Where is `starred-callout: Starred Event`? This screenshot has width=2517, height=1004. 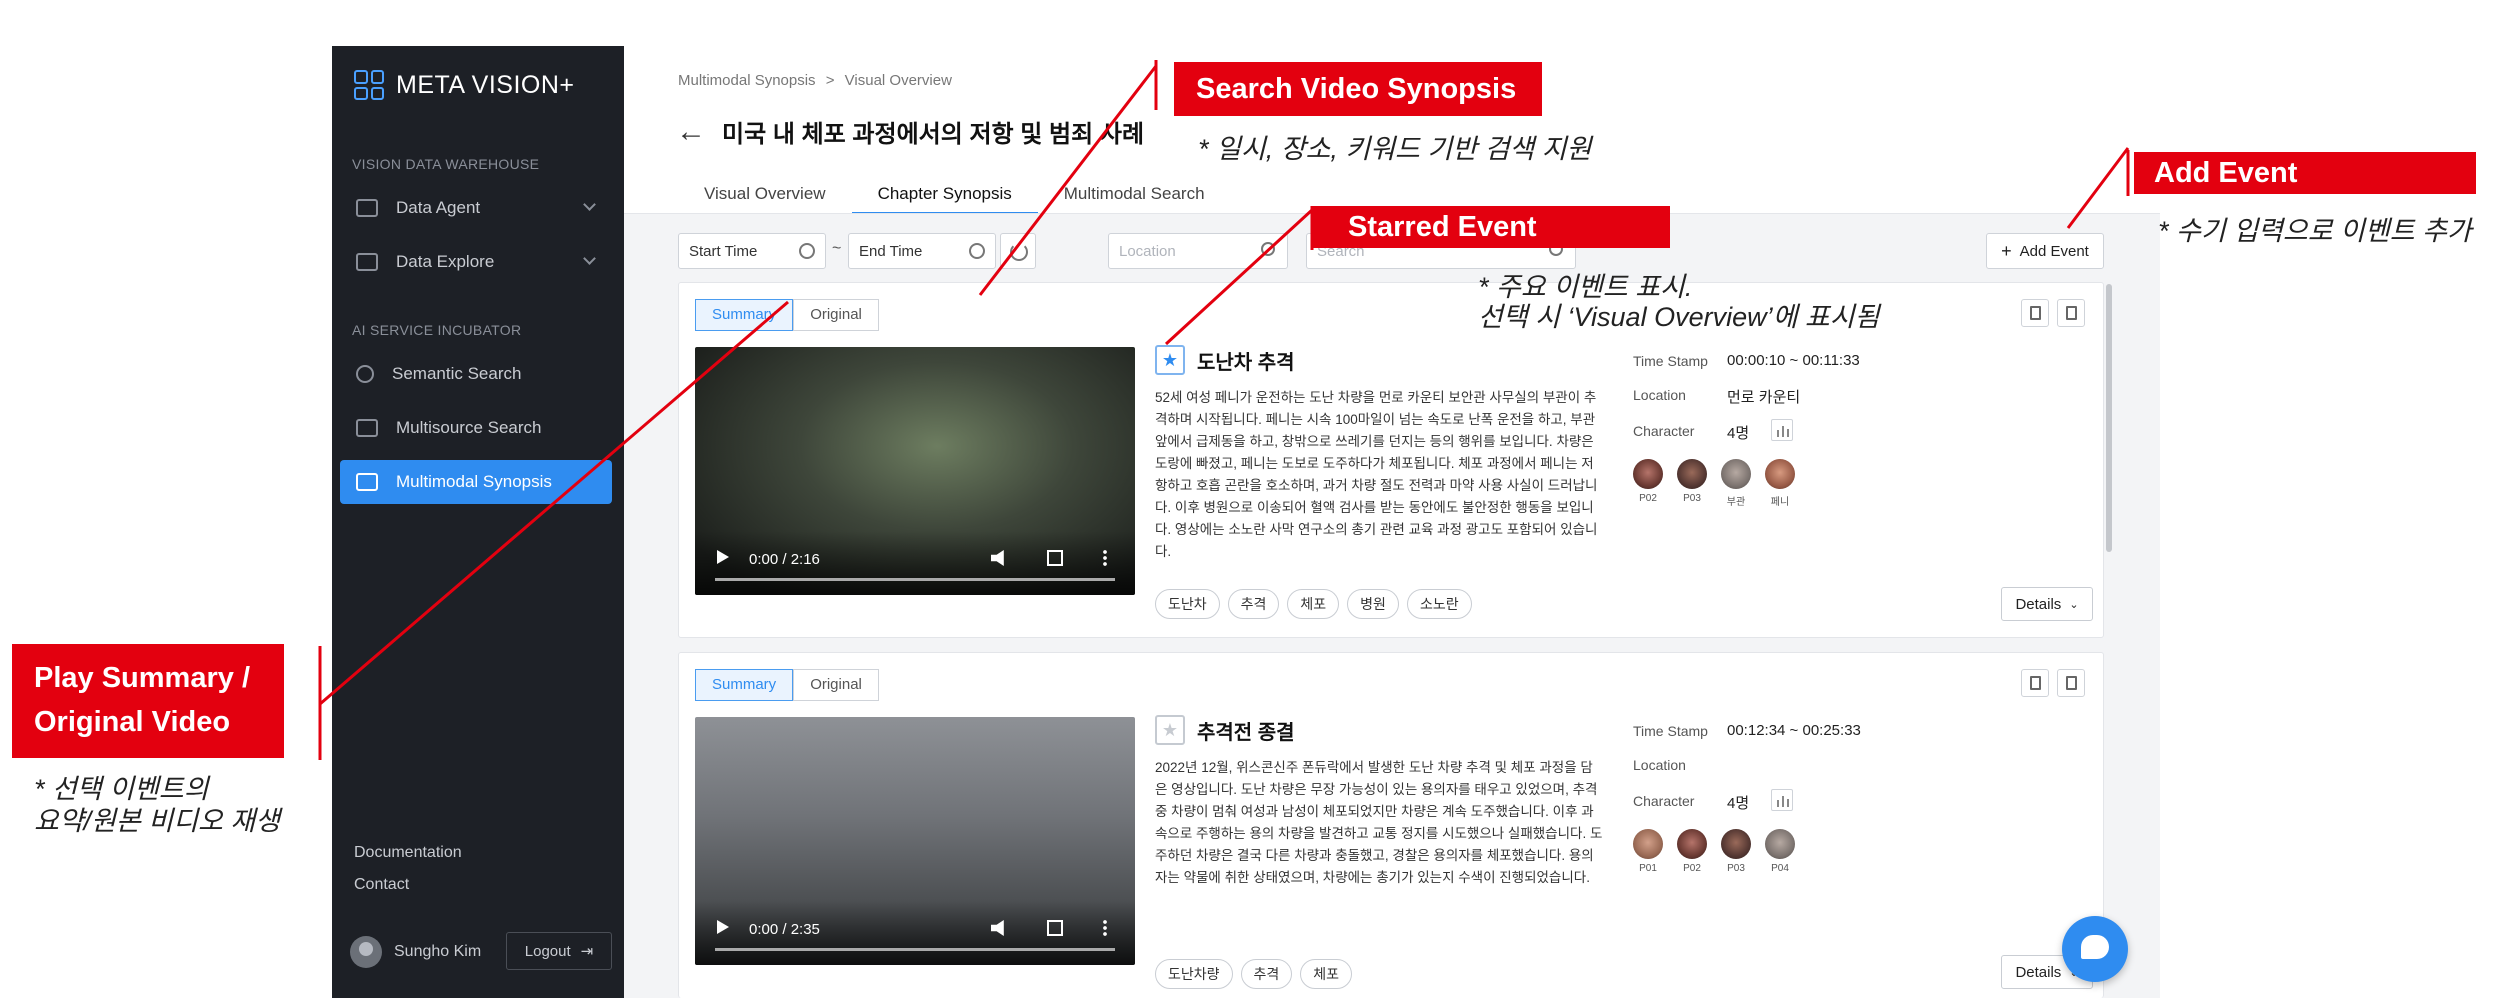 starred-callout: Starred Event is located at coordinates (1491, 227).